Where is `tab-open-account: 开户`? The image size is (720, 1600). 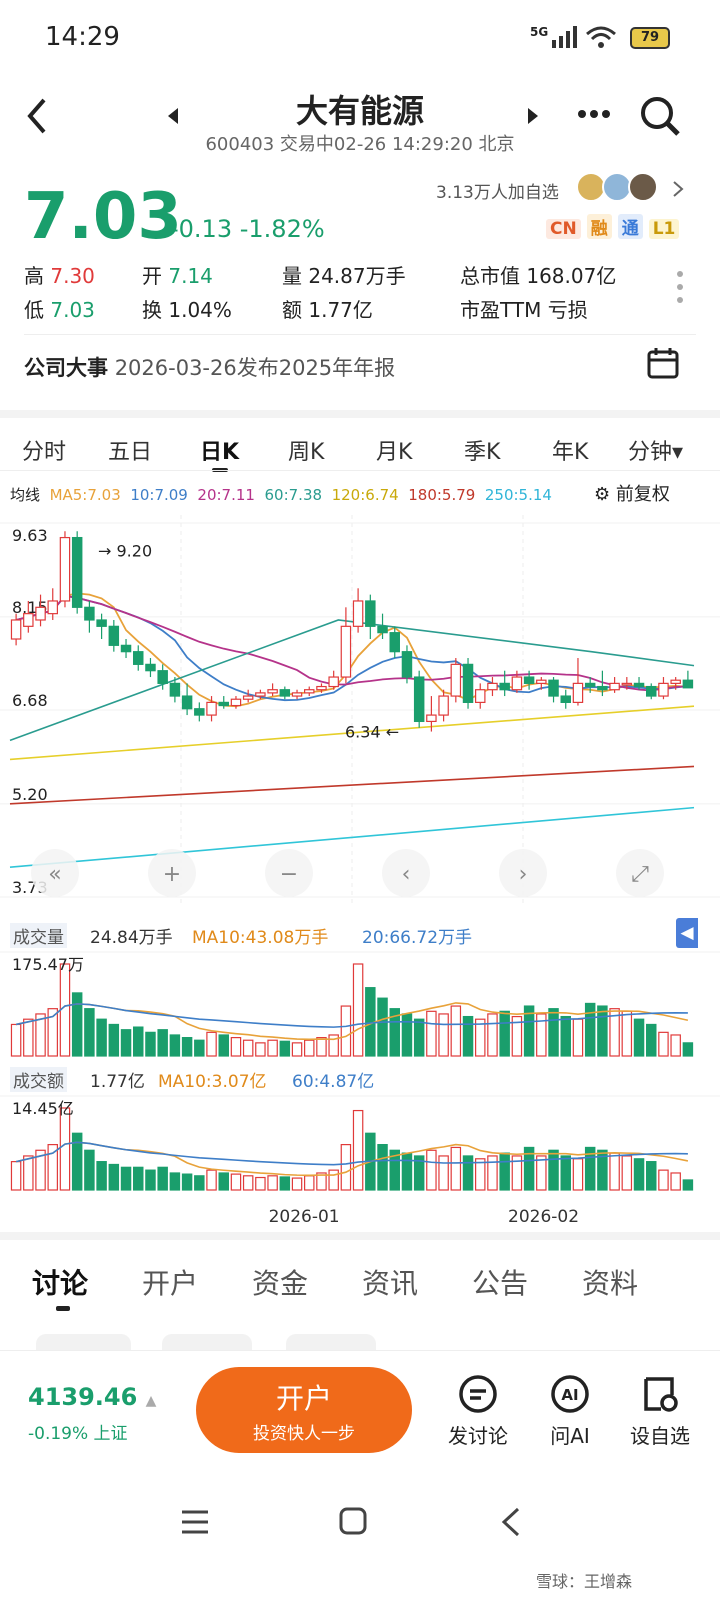 tab-open-account: 开户 is located at coordinates (170, 1282).